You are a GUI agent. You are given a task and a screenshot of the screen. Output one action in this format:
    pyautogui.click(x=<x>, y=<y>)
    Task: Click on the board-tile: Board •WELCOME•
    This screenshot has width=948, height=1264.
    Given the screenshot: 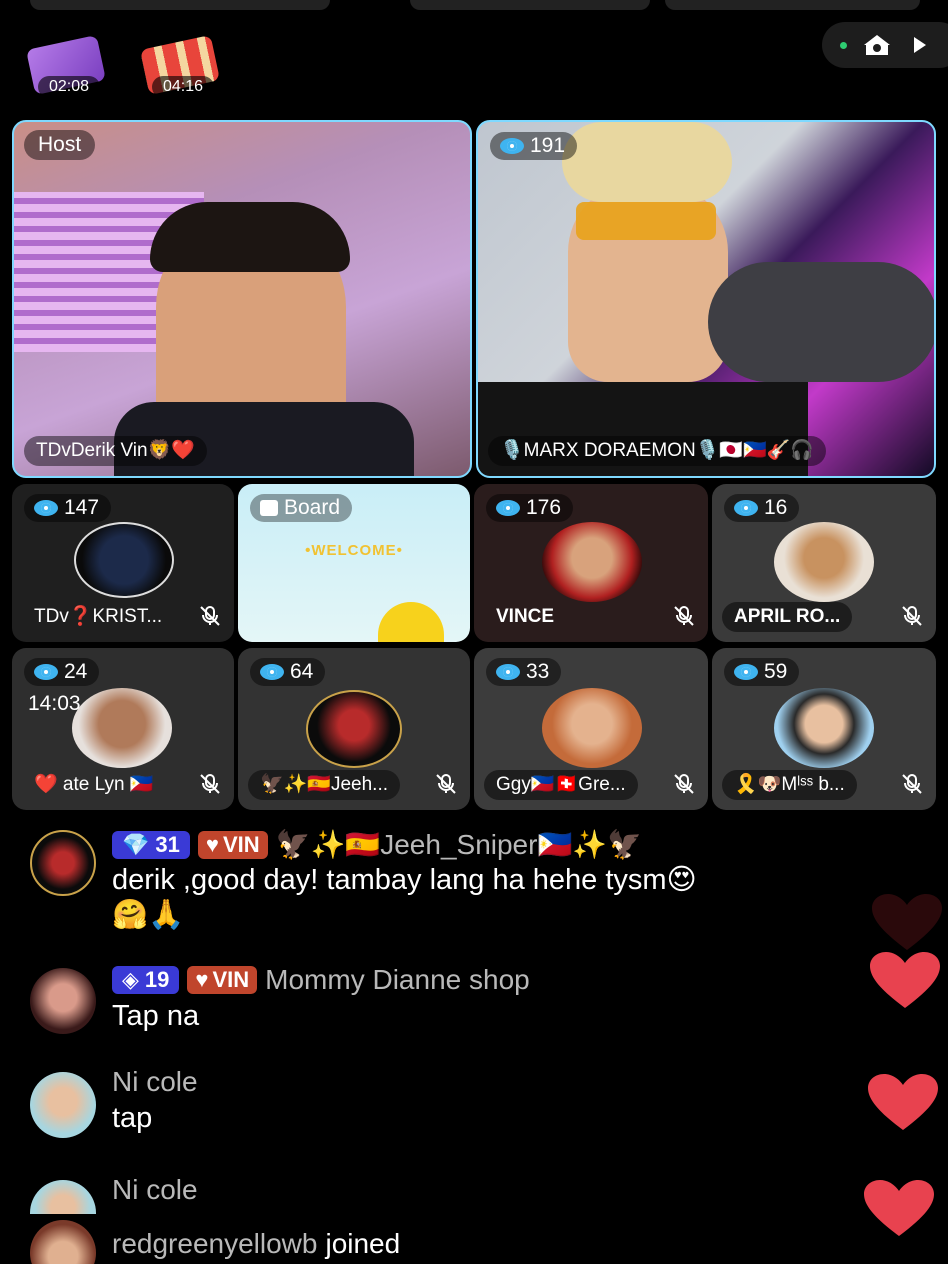 What is the action you would take?
    pyautogui.click(x=354, y=563)
    